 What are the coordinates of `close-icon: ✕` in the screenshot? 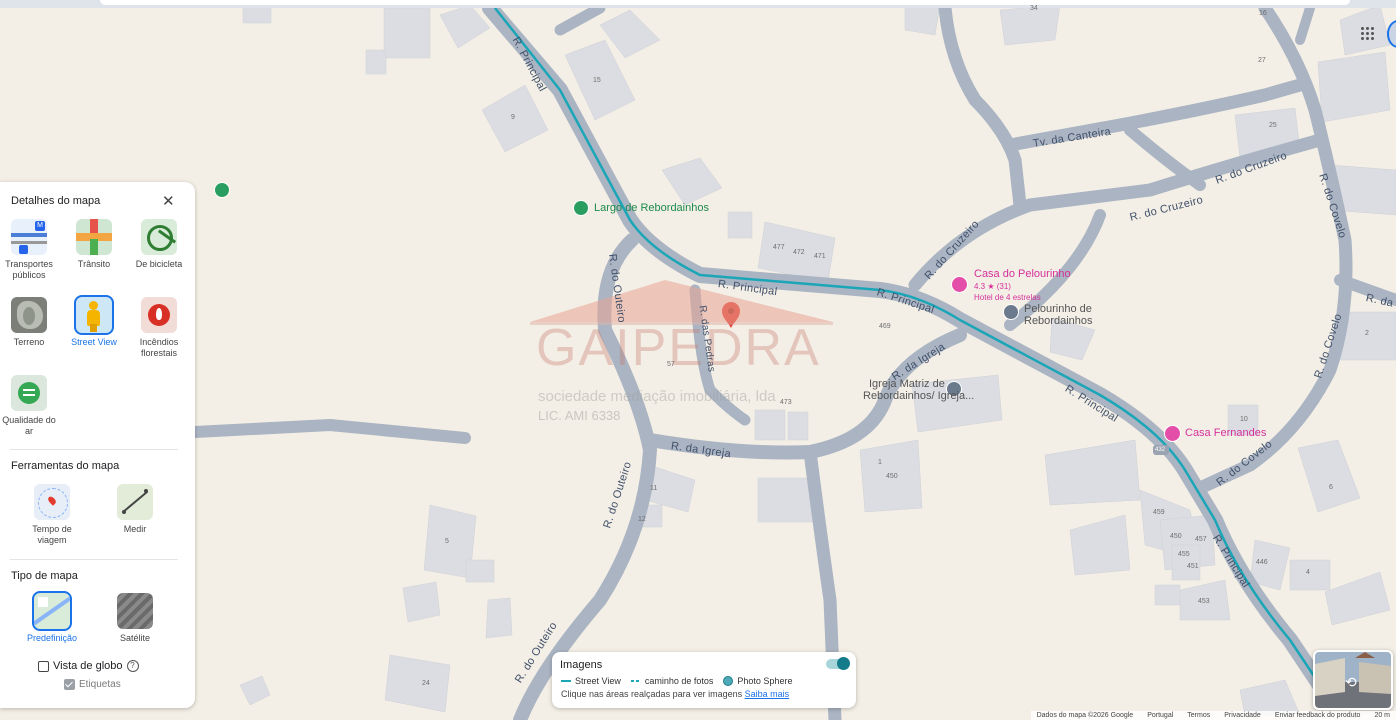 It's located at (168, 201).